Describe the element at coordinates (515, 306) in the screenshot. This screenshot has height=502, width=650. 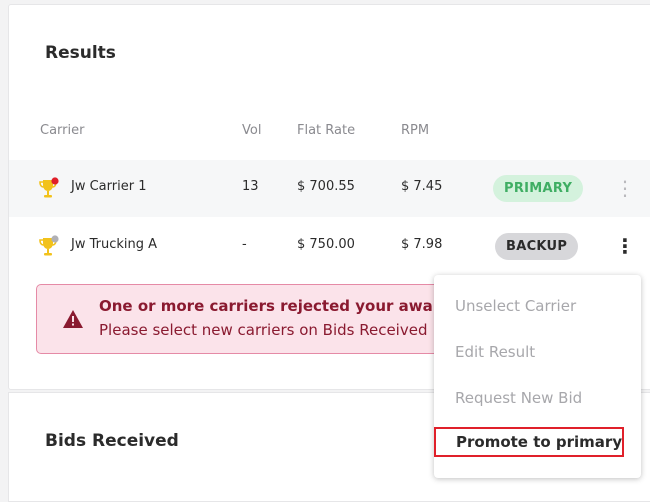
I see `menu-item-unselect-carrier: Unselect Carrier` at that location.